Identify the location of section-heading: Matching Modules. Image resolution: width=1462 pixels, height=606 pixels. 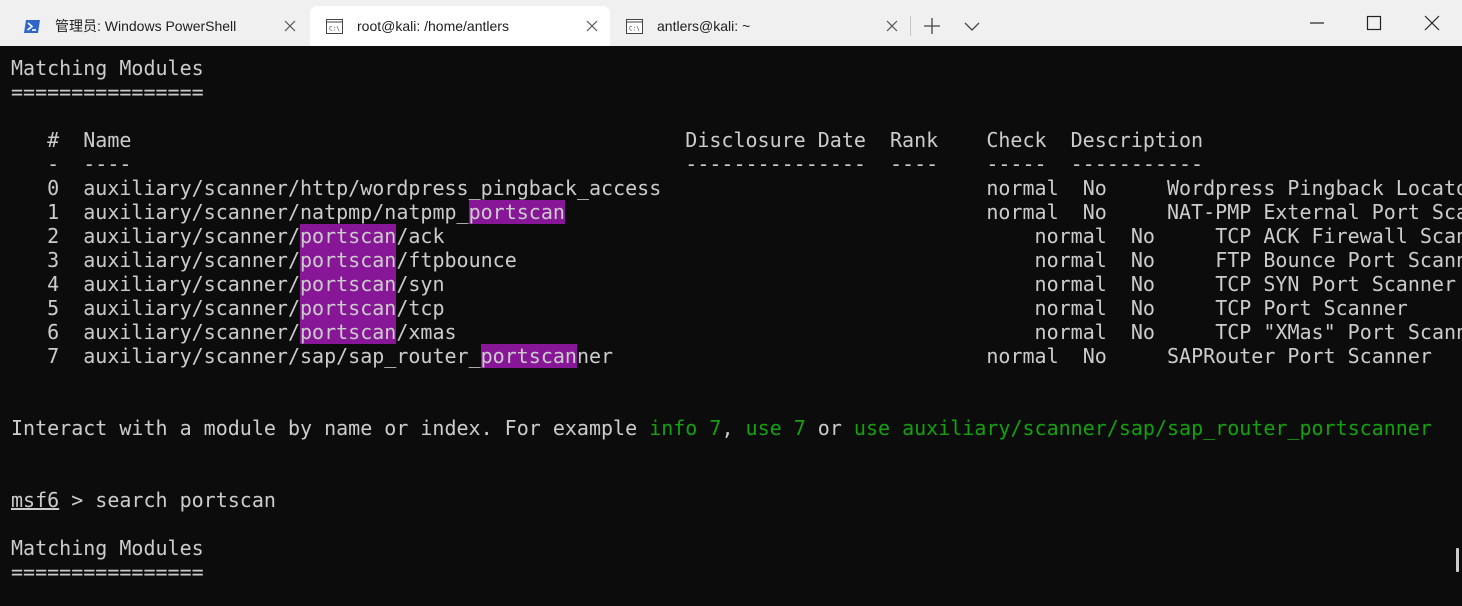
(107, 68).